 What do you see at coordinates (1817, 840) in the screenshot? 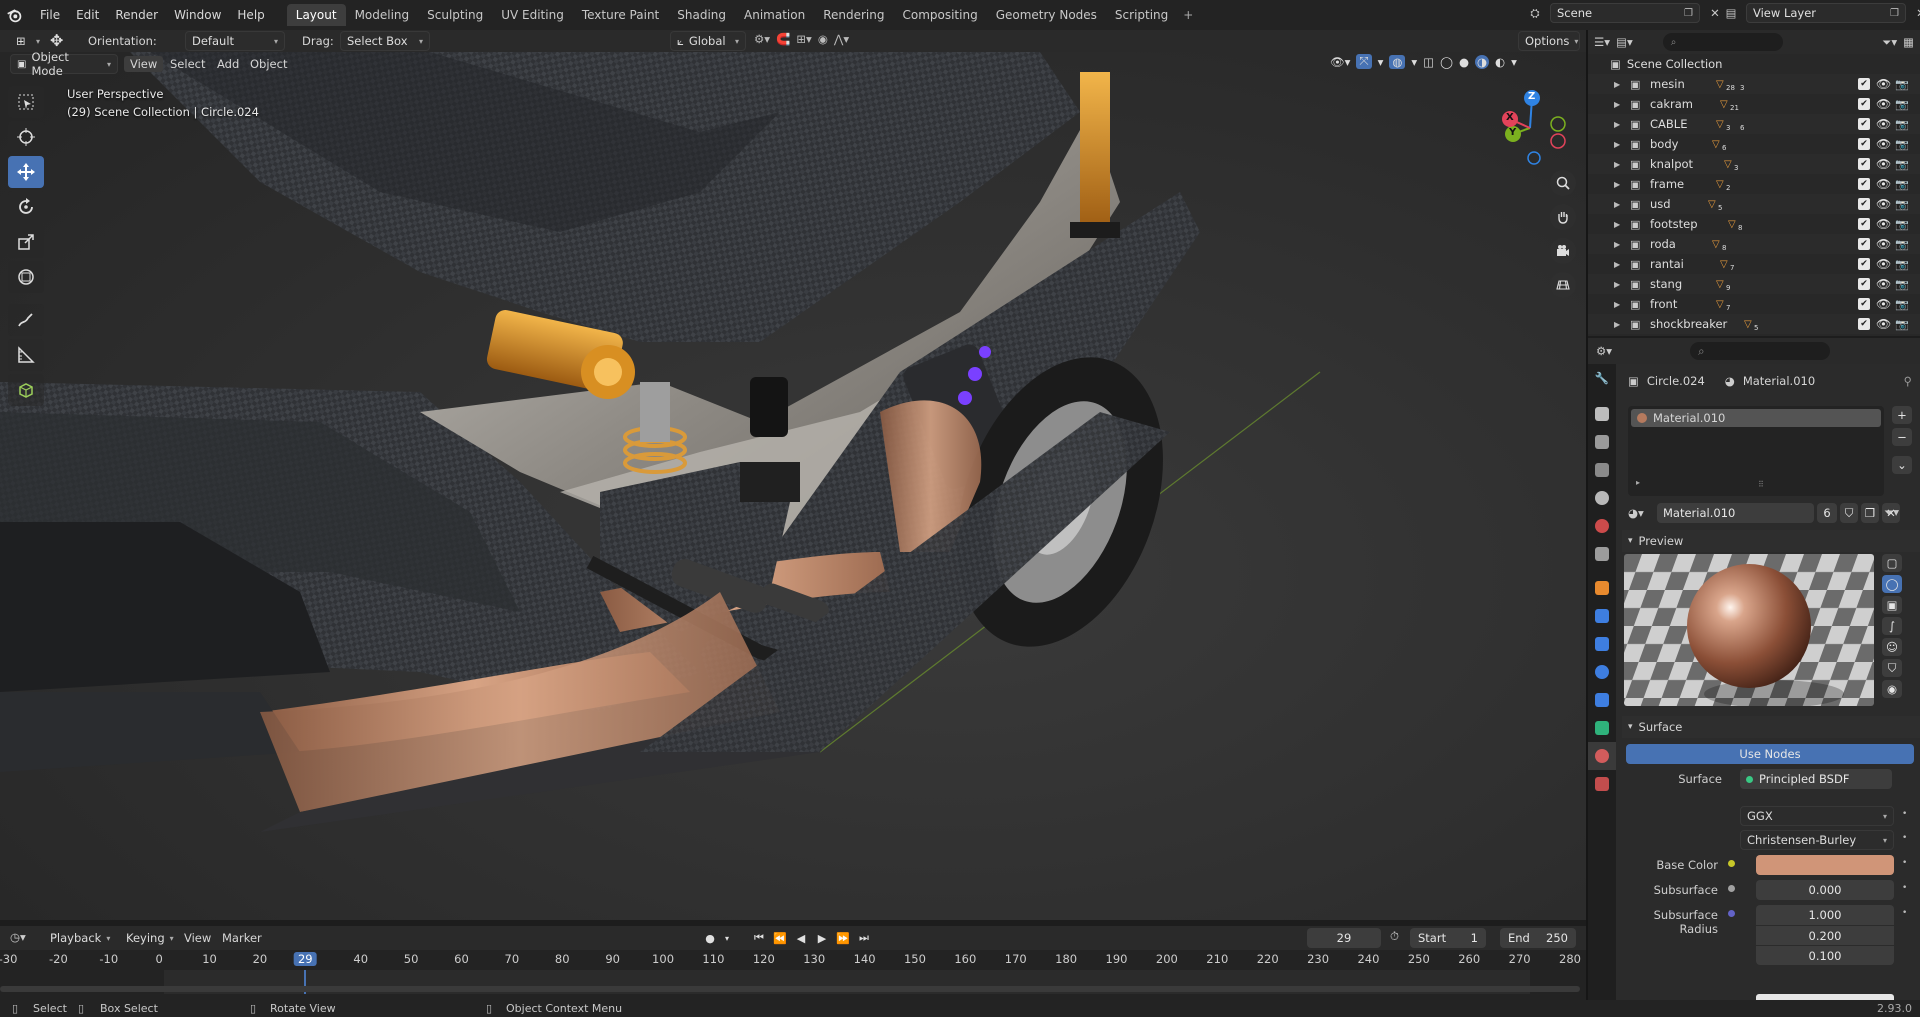
I see `subsurface-method-dropdown: Christensen-Burley ▾` at bounding box center [1817, 840].